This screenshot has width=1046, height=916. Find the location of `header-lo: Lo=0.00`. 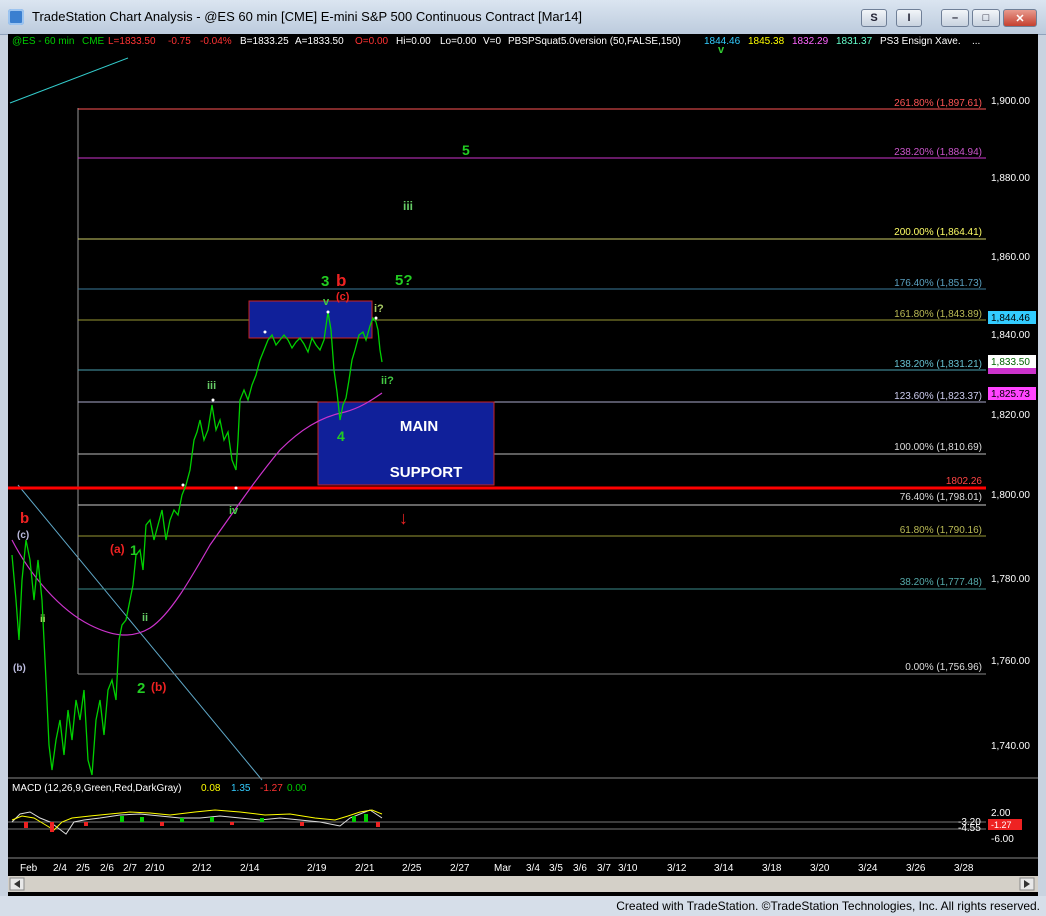

header-lo: Lo=0.00 is located at coordinates (458, 41).